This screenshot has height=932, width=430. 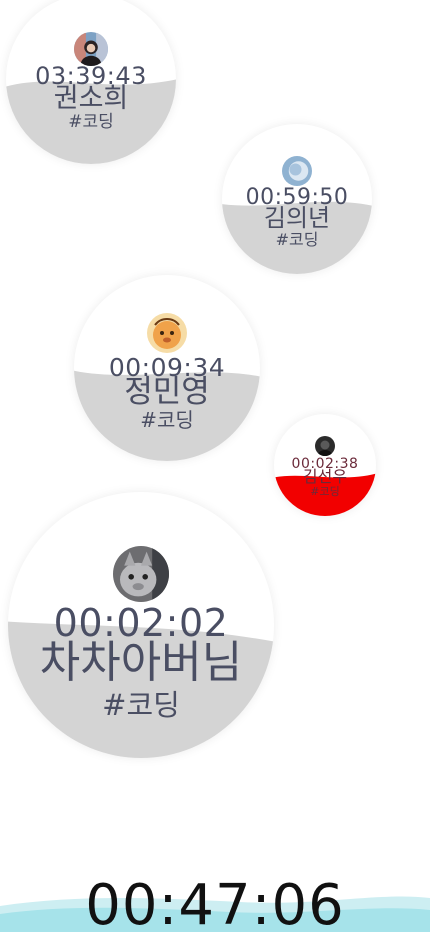 I want to click on cartoon-avatar-icon, so click(x=167, y=333).